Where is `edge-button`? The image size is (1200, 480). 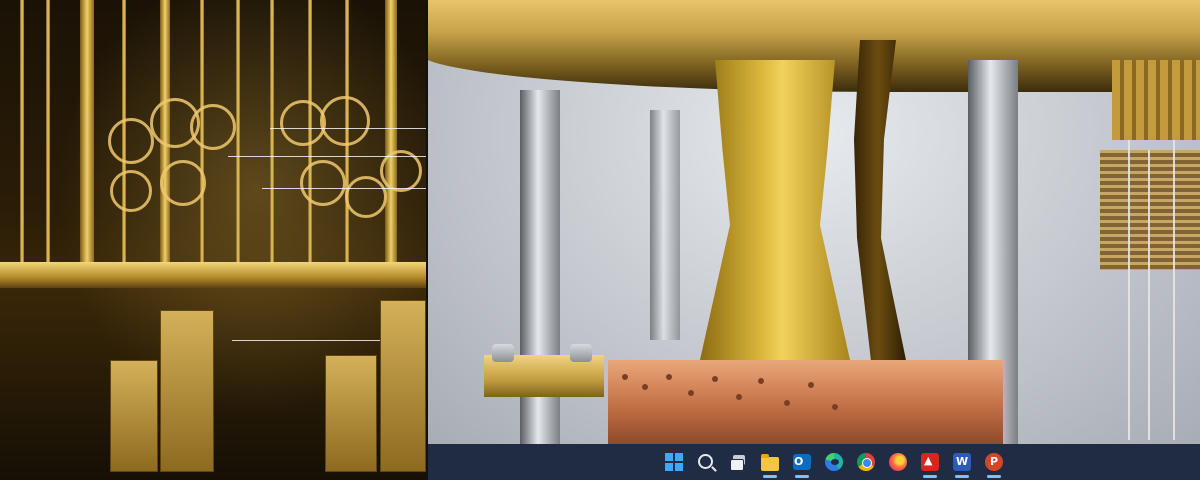 edge-button is located at coordinates (834, 462).